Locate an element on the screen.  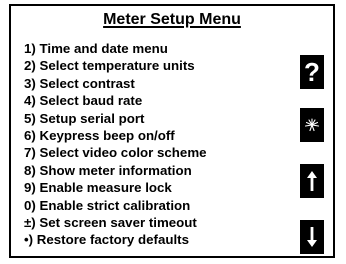
backlight-icon is located at coordinates (312, 125).